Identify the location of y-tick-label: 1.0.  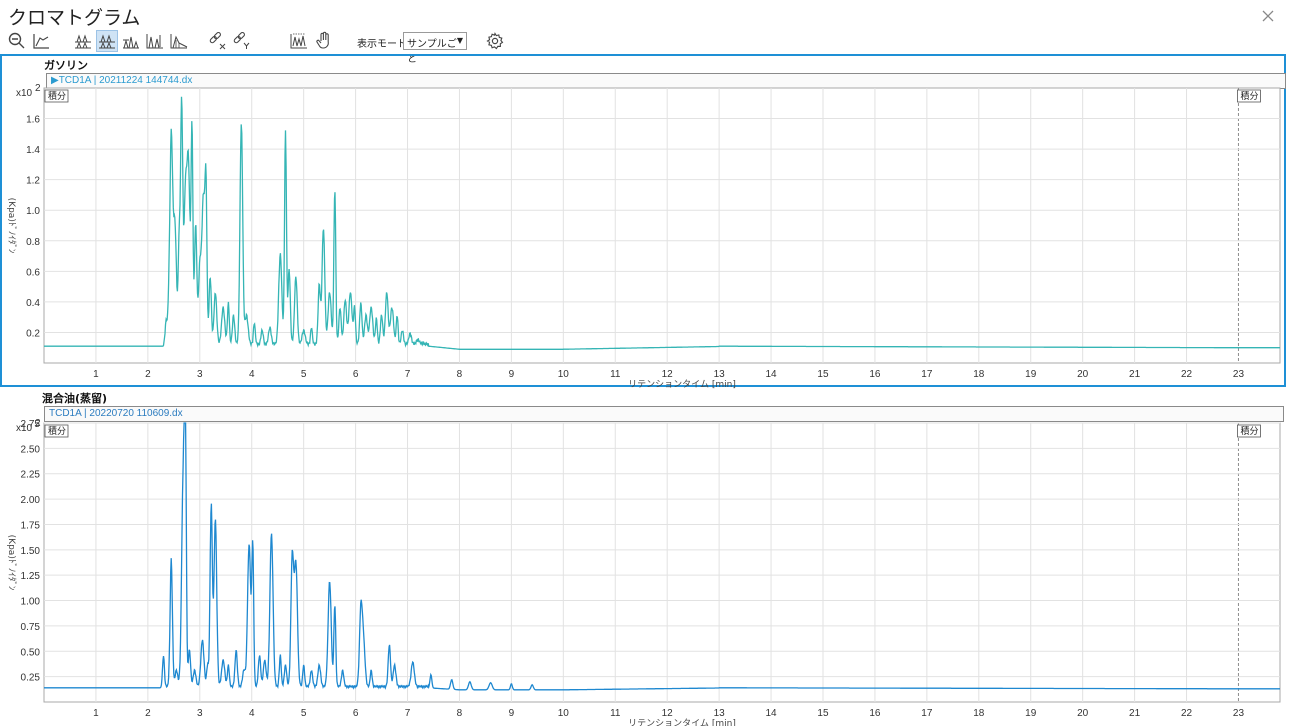
(33, 211).